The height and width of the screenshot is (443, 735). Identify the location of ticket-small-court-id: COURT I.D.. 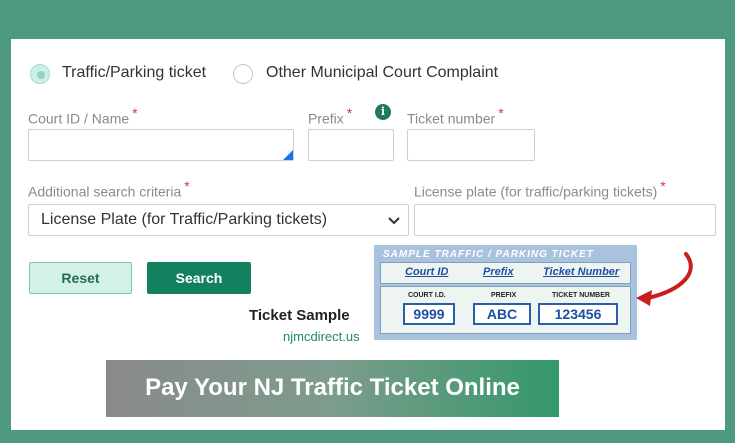
(427, 295).